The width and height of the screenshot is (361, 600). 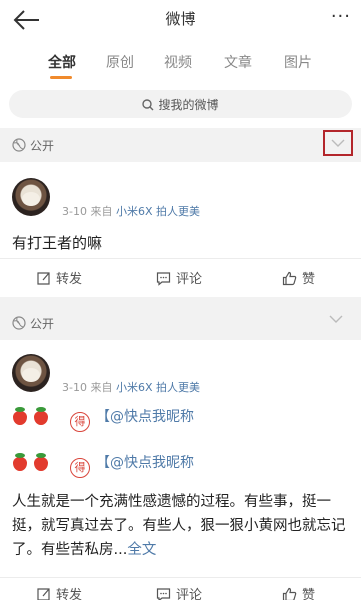 What do you see at coordinates (341, 16) in the screenshot?
I see `more-menu-icon: ···` at bounding box center [341, 16].